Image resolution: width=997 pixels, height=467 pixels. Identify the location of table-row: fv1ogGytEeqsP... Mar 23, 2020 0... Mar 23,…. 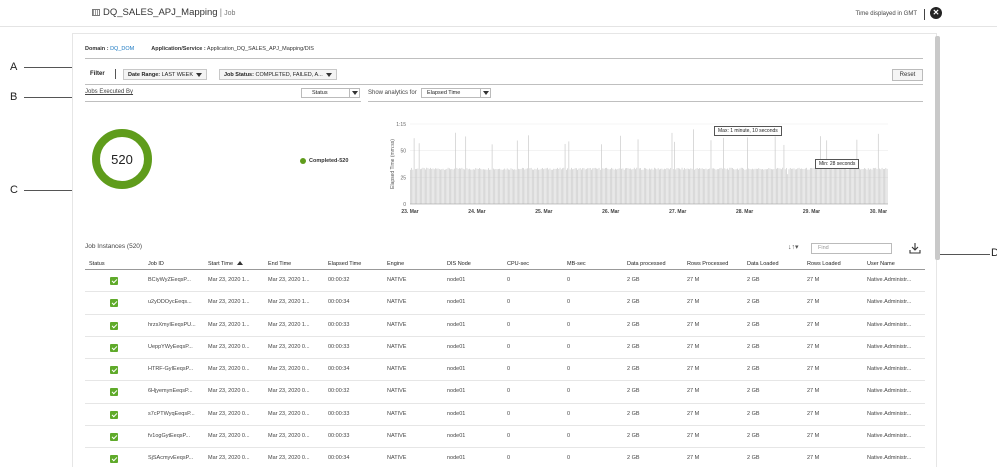
(505, 437).